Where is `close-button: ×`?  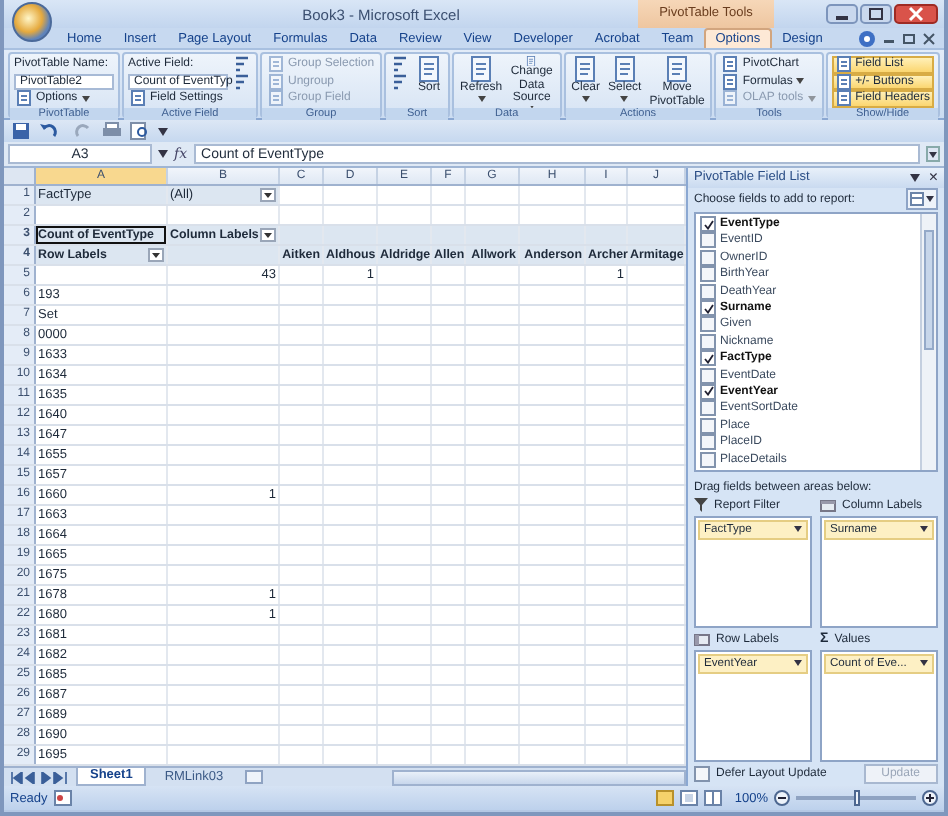 close-button: × is located at coordinates (933, 177).